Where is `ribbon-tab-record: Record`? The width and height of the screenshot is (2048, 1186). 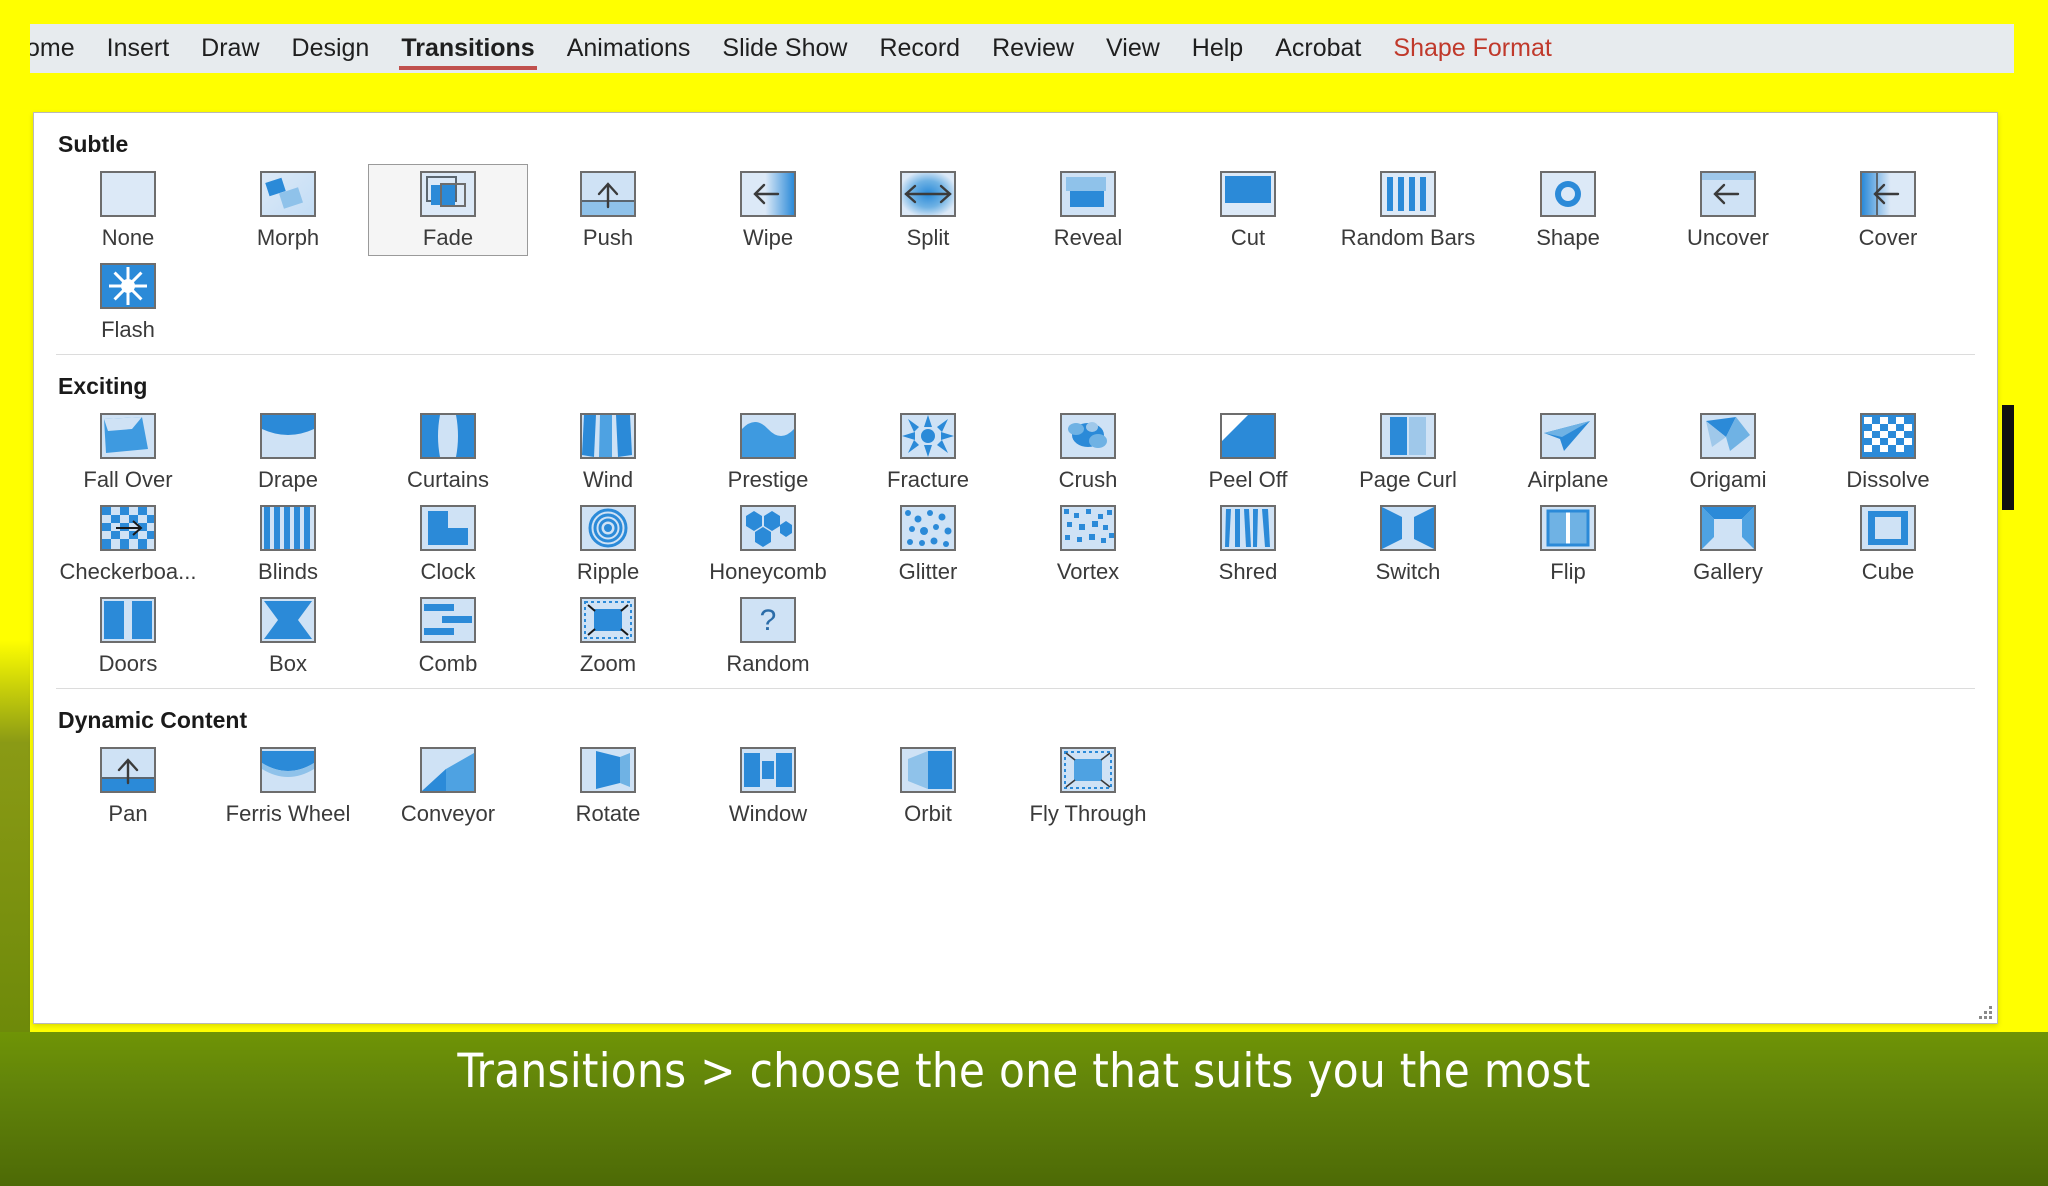 ribbon-tab-record: Record is located at coordinates (919, 48).